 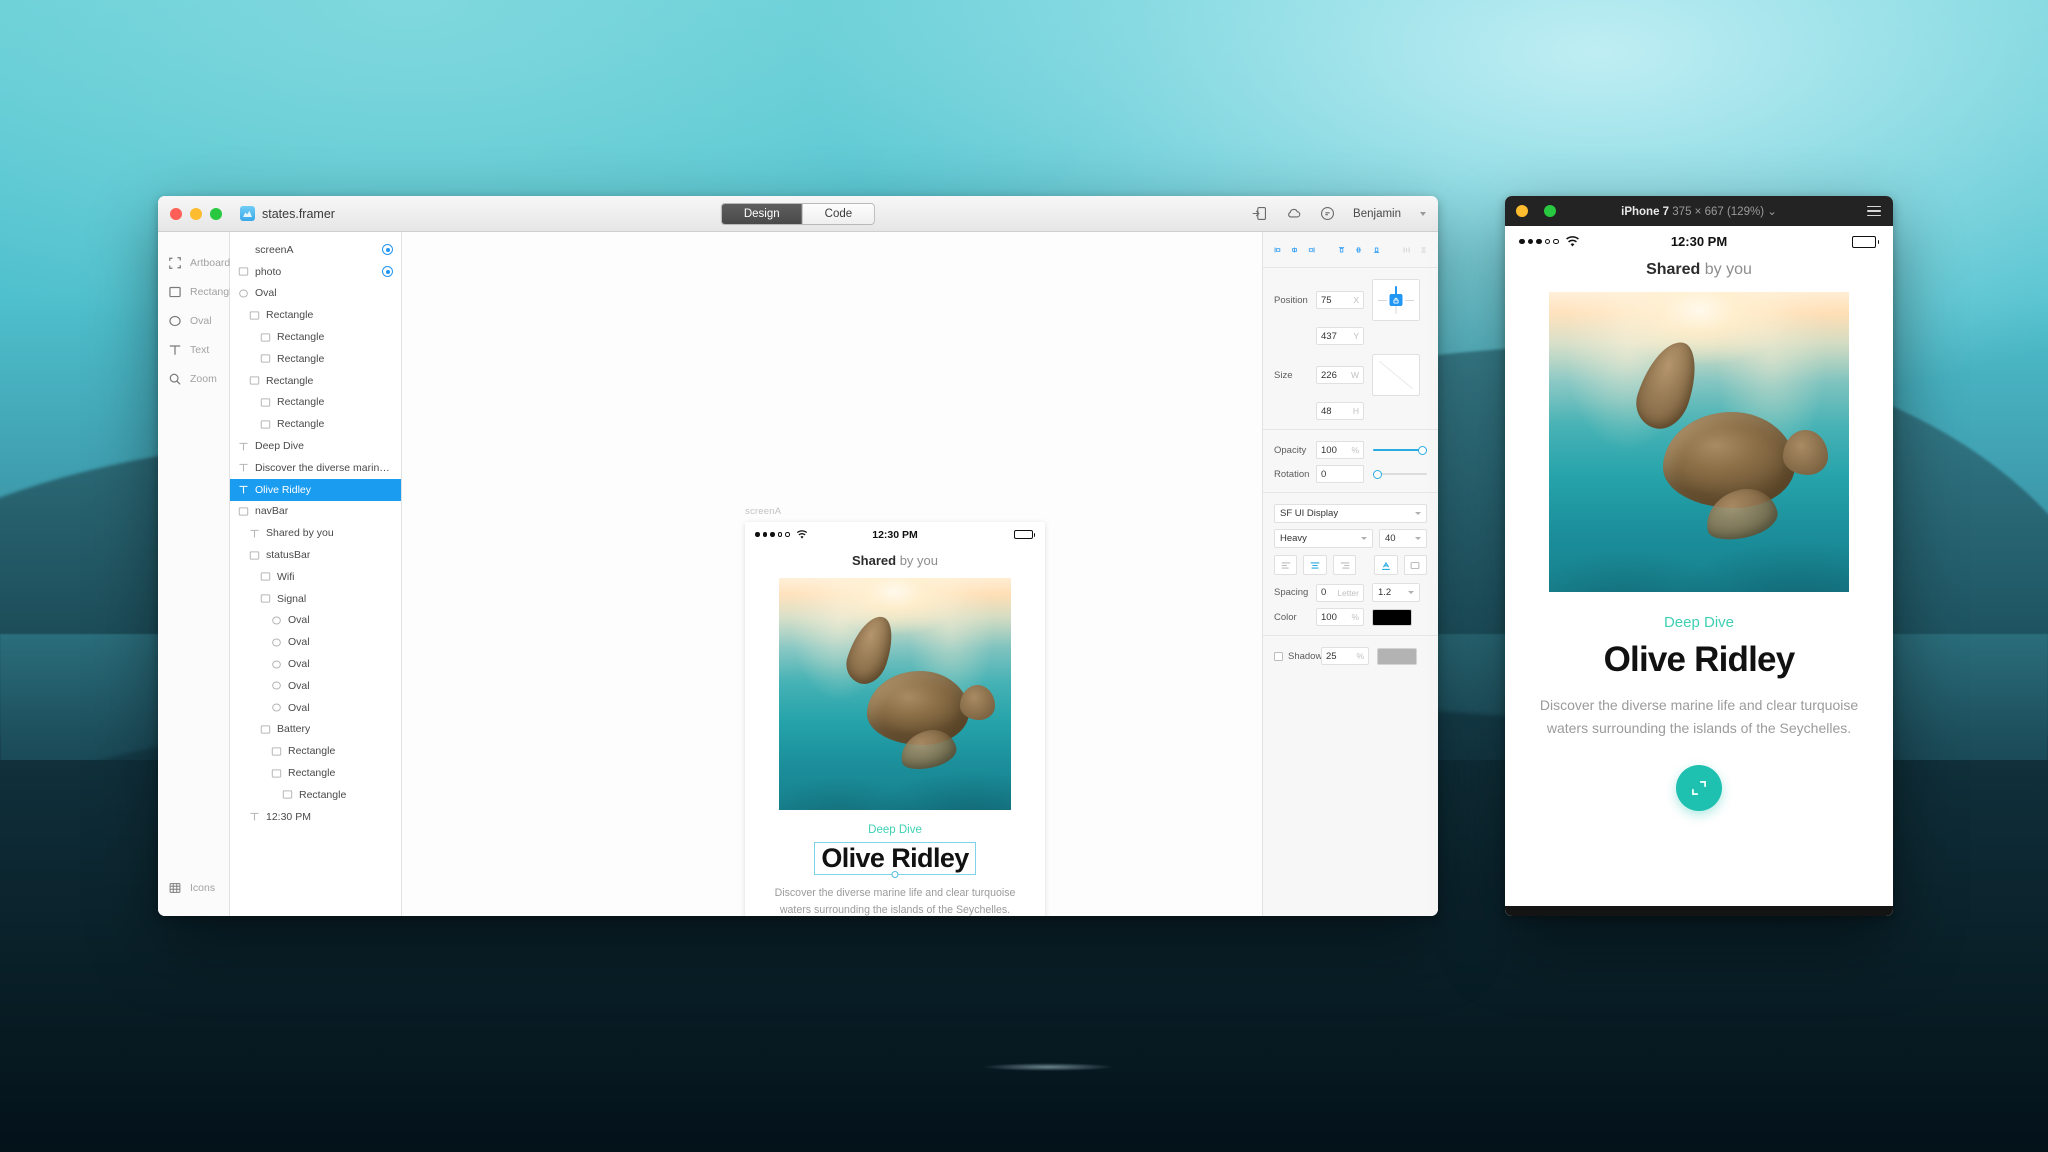 What do you see at coordinates (1278, 656) in the screenshot?
I see `shadow-checkbox` at bounding box center [1278, 656].